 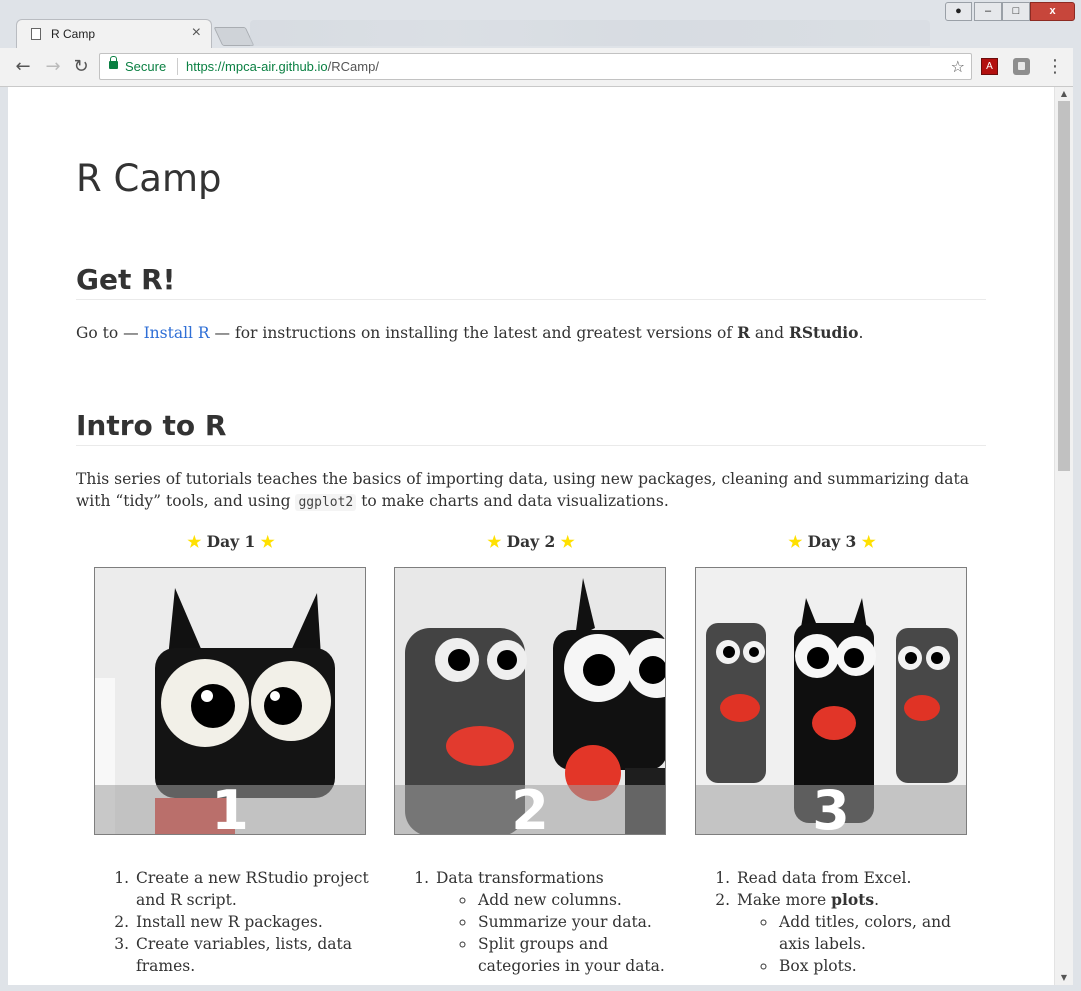 I want to click on text-segment: ., so click(x=861, y=333).